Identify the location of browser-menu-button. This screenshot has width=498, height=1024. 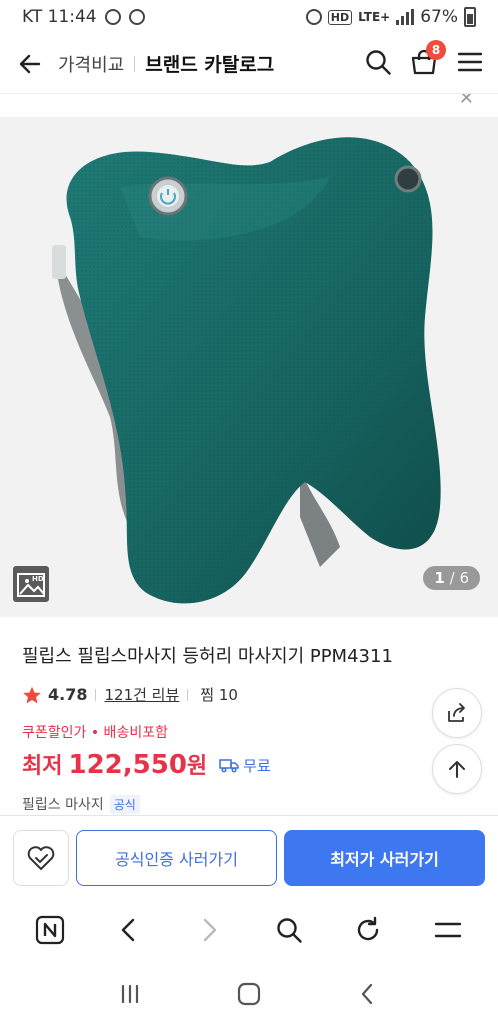
(448, 930).